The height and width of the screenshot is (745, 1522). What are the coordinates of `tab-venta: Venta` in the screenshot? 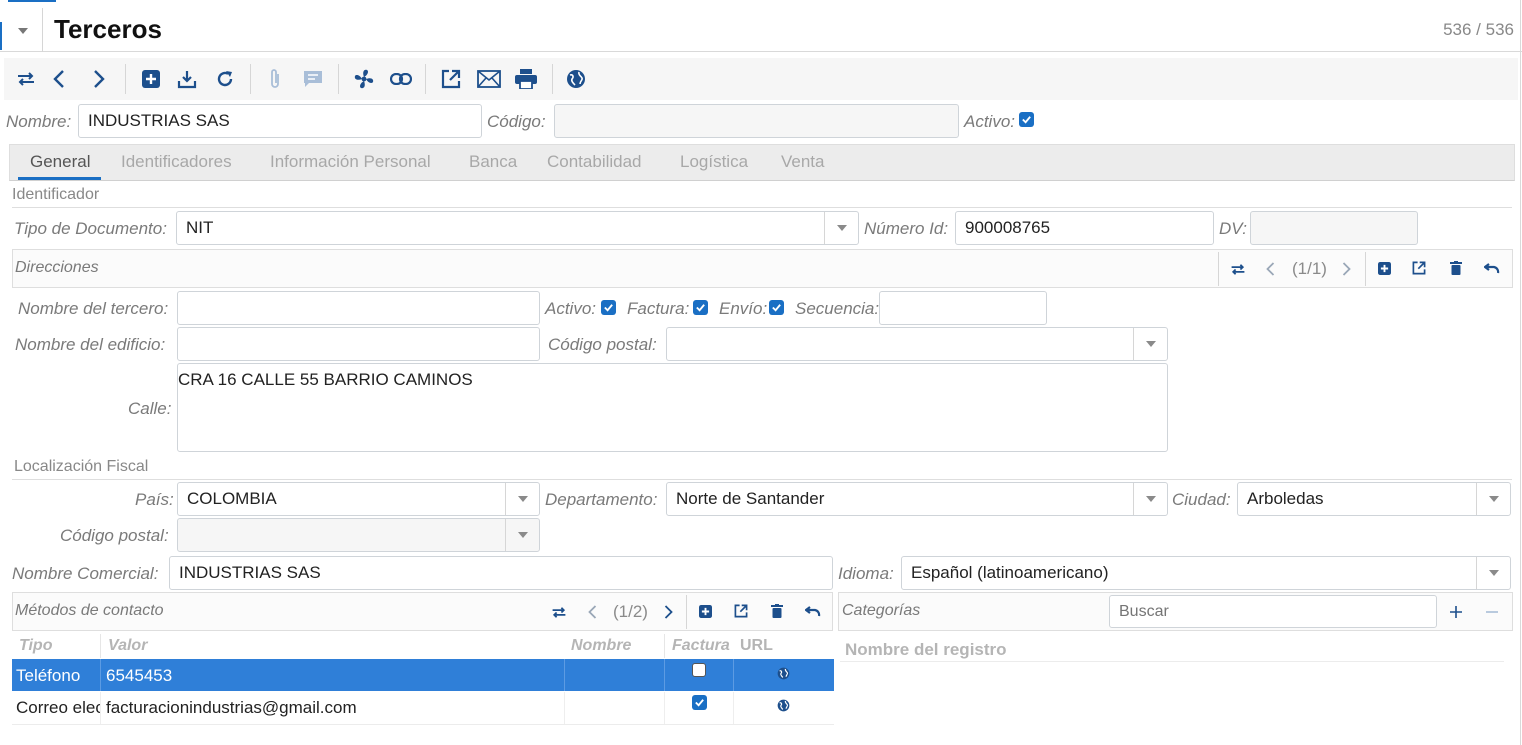 It's located at (803, 162).